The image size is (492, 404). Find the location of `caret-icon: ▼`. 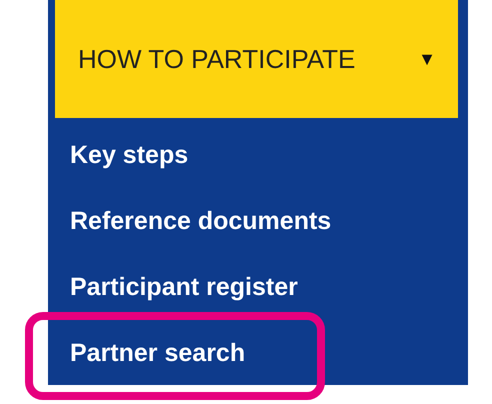

caret-icon: ▼ is located at coordinates (427, 59).